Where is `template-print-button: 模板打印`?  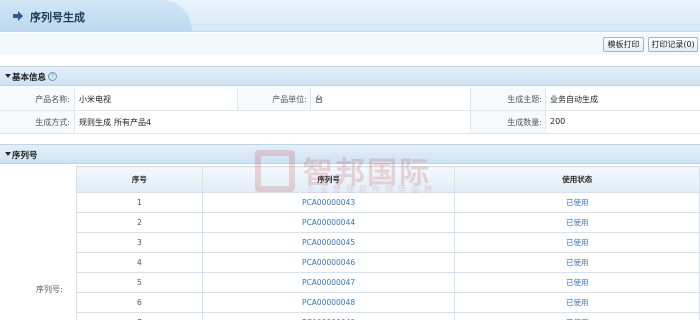 template-print-button: 模板打印 is located at coordinates (623, 44).